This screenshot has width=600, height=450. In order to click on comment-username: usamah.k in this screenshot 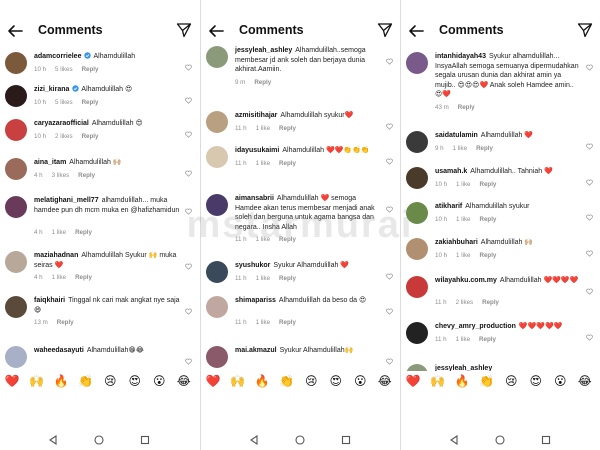, I will do `click(451, 171)`.